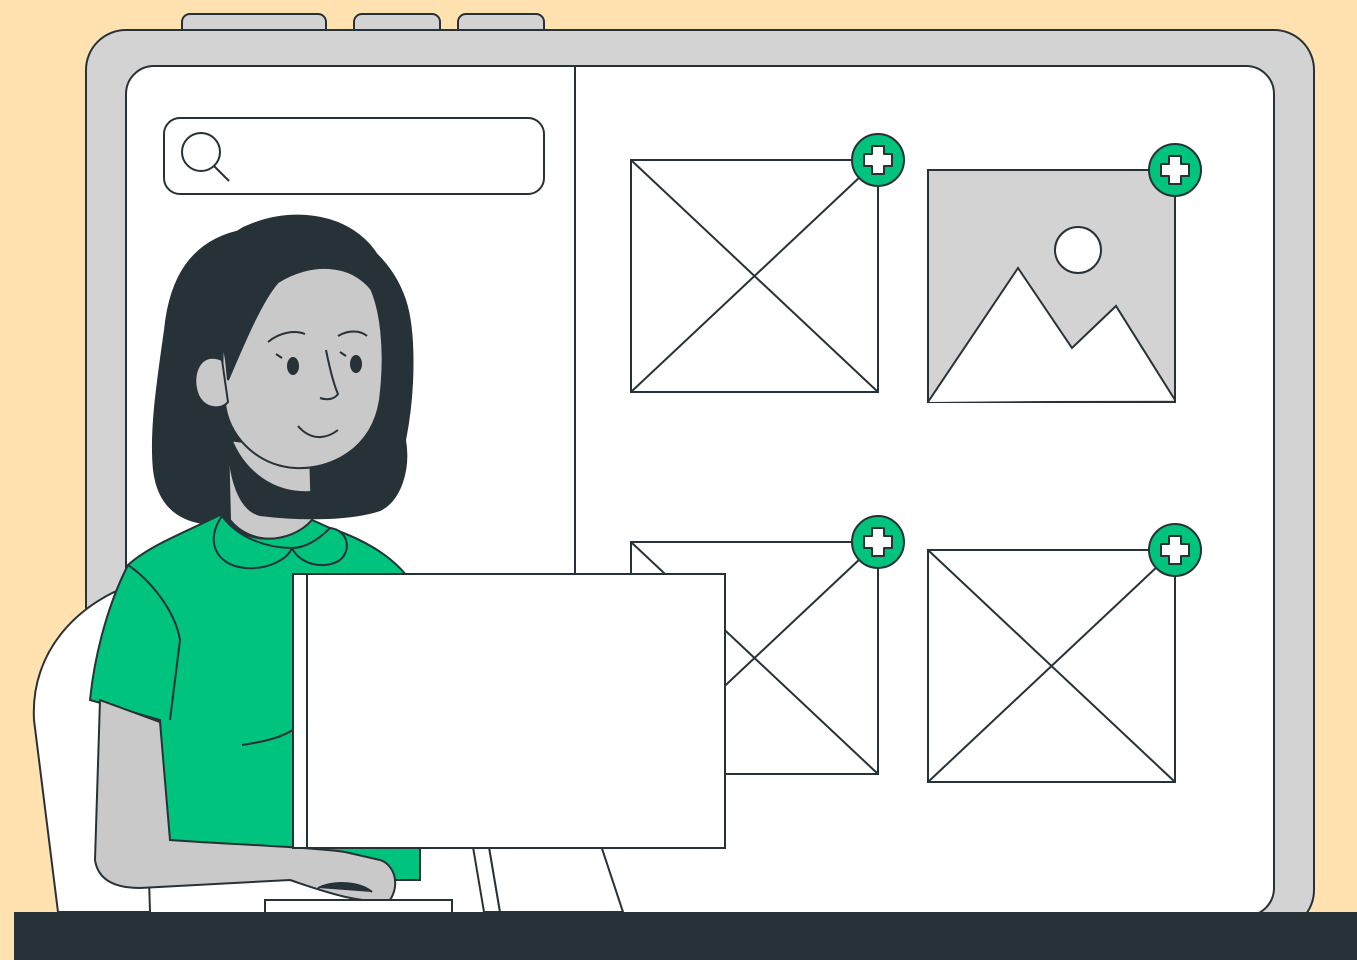  I want to click on search-bar, so click(354, 156).